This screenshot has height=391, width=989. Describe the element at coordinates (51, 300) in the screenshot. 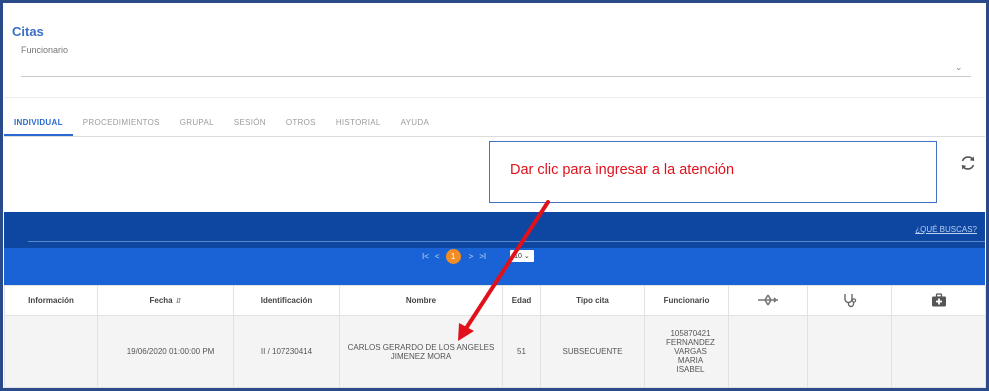

I see `col-informacion: Información` at that location.